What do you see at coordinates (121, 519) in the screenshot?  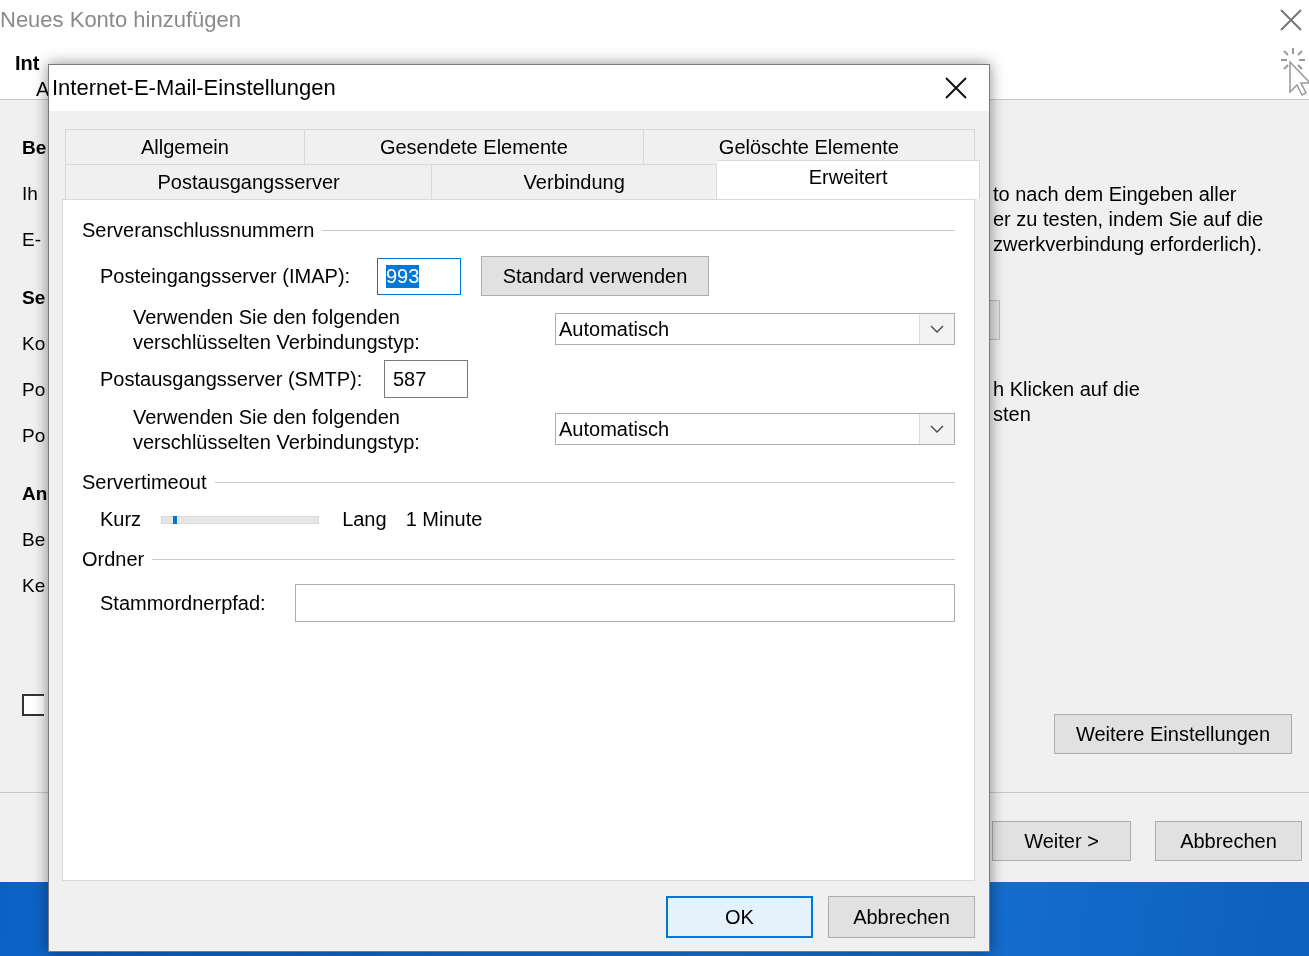 I see `slider-label: Kurz` at bounding box center [121, 519].